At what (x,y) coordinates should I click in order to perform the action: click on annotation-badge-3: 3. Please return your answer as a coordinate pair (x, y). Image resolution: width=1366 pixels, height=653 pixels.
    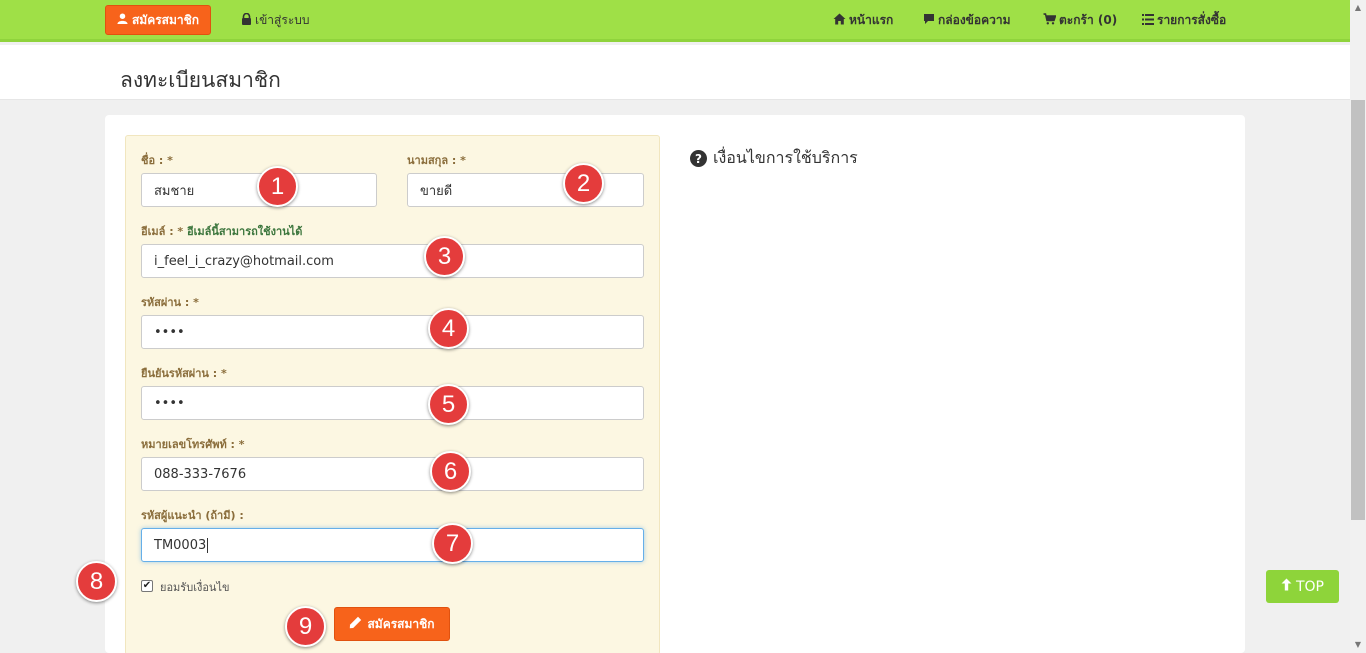
    Looking at the image, I should click on (444, 256).